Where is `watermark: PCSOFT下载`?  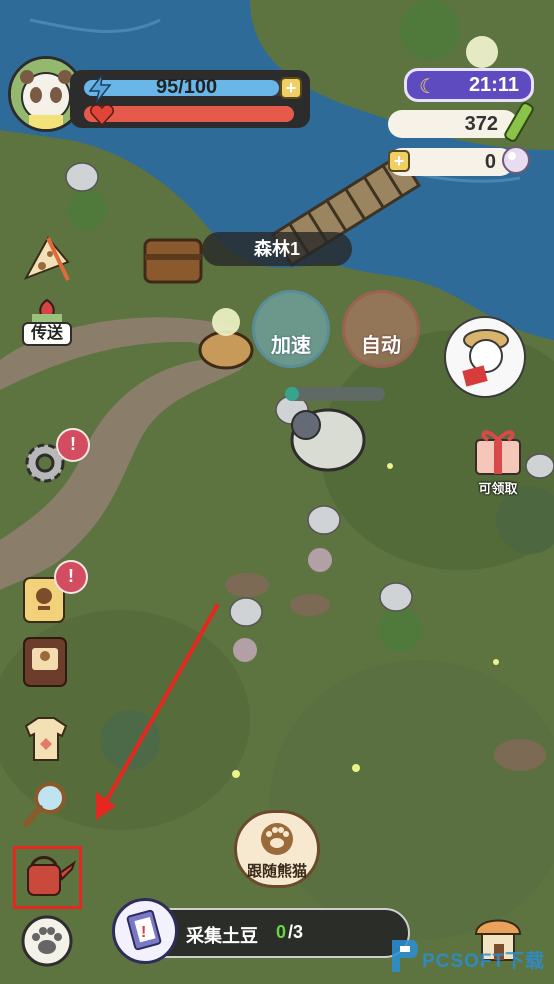
watermark: PCSOFT下载 is located at coordinates (470, 956).